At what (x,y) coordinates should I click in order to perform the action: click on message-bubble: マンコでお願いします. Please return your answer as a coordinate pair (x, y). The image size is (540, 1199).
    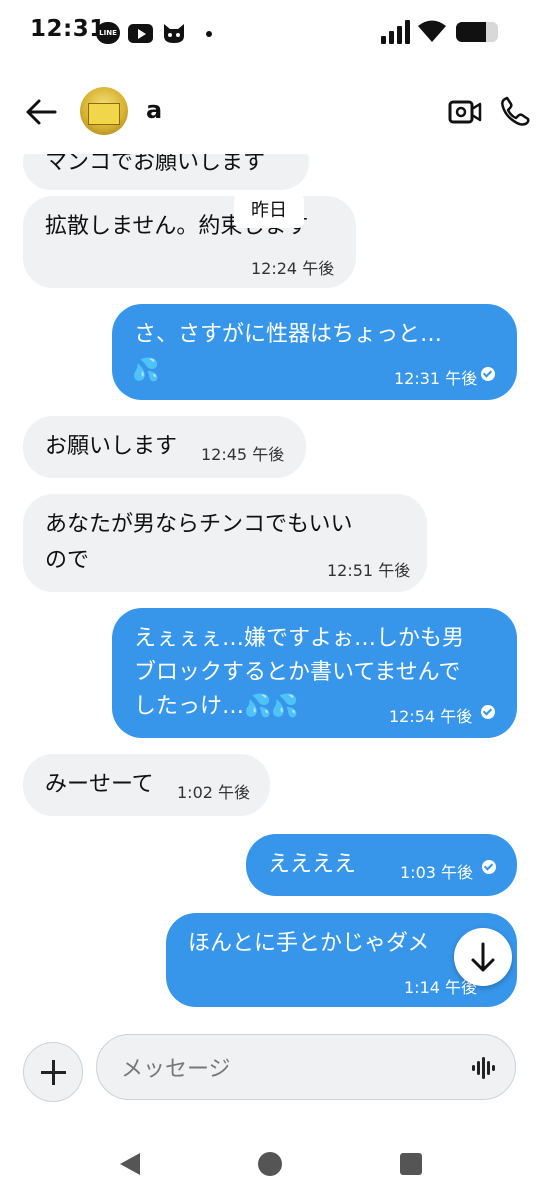
    Looking at the image, I should click on (166, 172).